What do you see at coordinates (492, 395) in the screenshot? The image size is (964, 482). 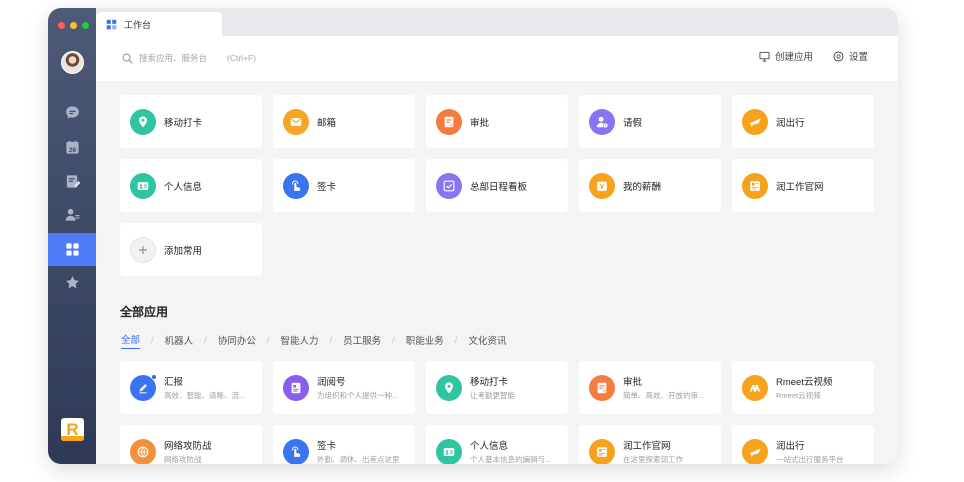 I see `app-description: 让考勤更智能` at bounding box center [492, 395].